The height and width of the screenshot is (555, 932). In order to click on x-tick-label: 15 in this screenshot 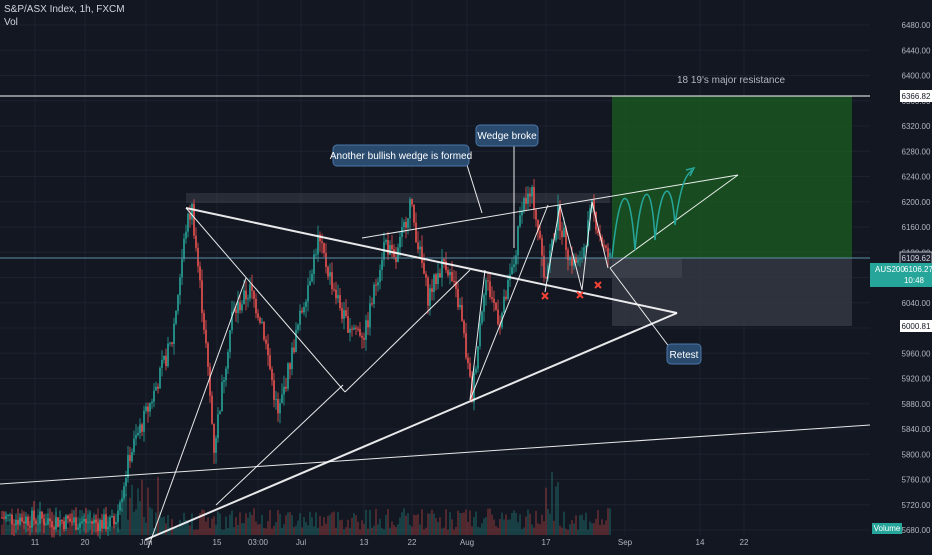, I will do `click(217, 542)`.